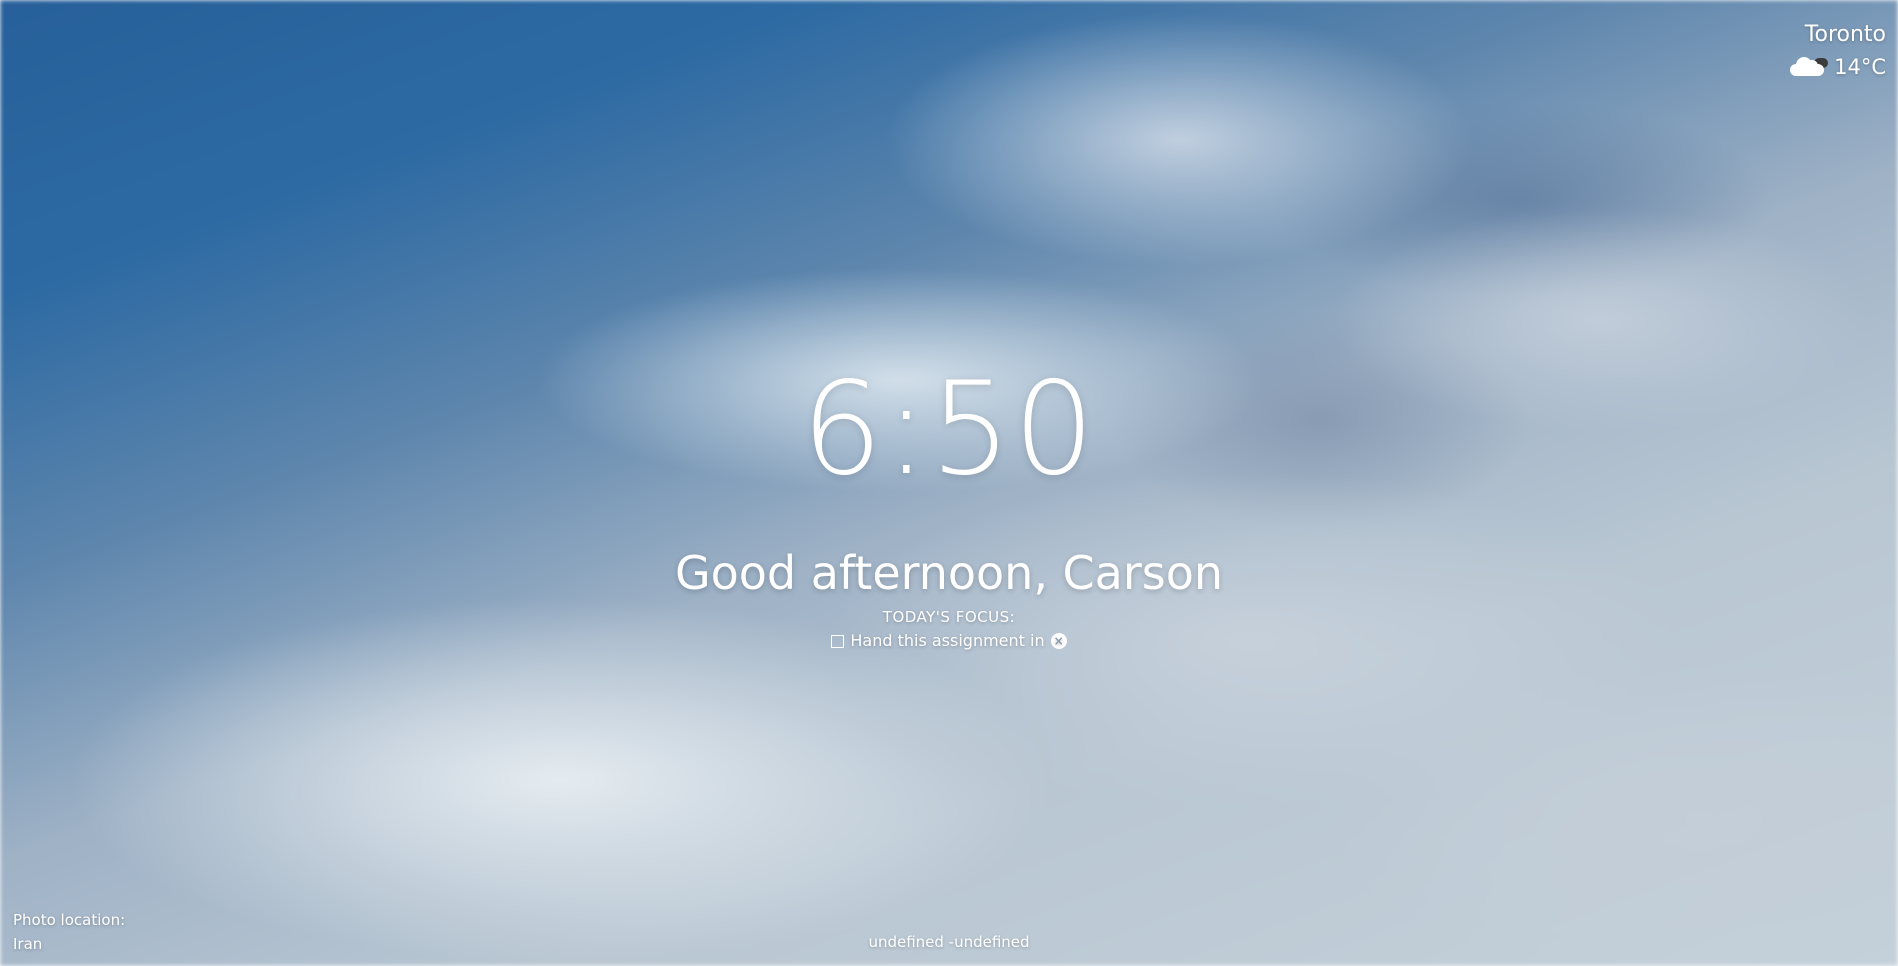  What do you see at coordinates (838, 641) in the screenshot?
I see `focus-checkbox` at bounding box center [838, 641].